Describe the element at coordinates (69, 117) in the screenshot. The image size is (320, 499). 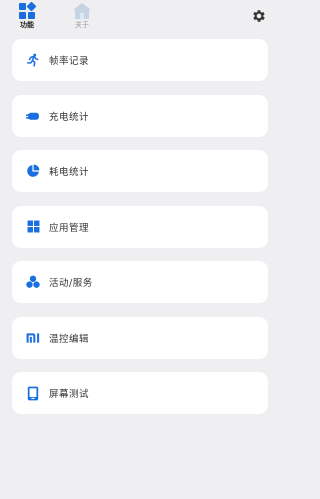
I see `menu-item-label: 充电统计` at that location.